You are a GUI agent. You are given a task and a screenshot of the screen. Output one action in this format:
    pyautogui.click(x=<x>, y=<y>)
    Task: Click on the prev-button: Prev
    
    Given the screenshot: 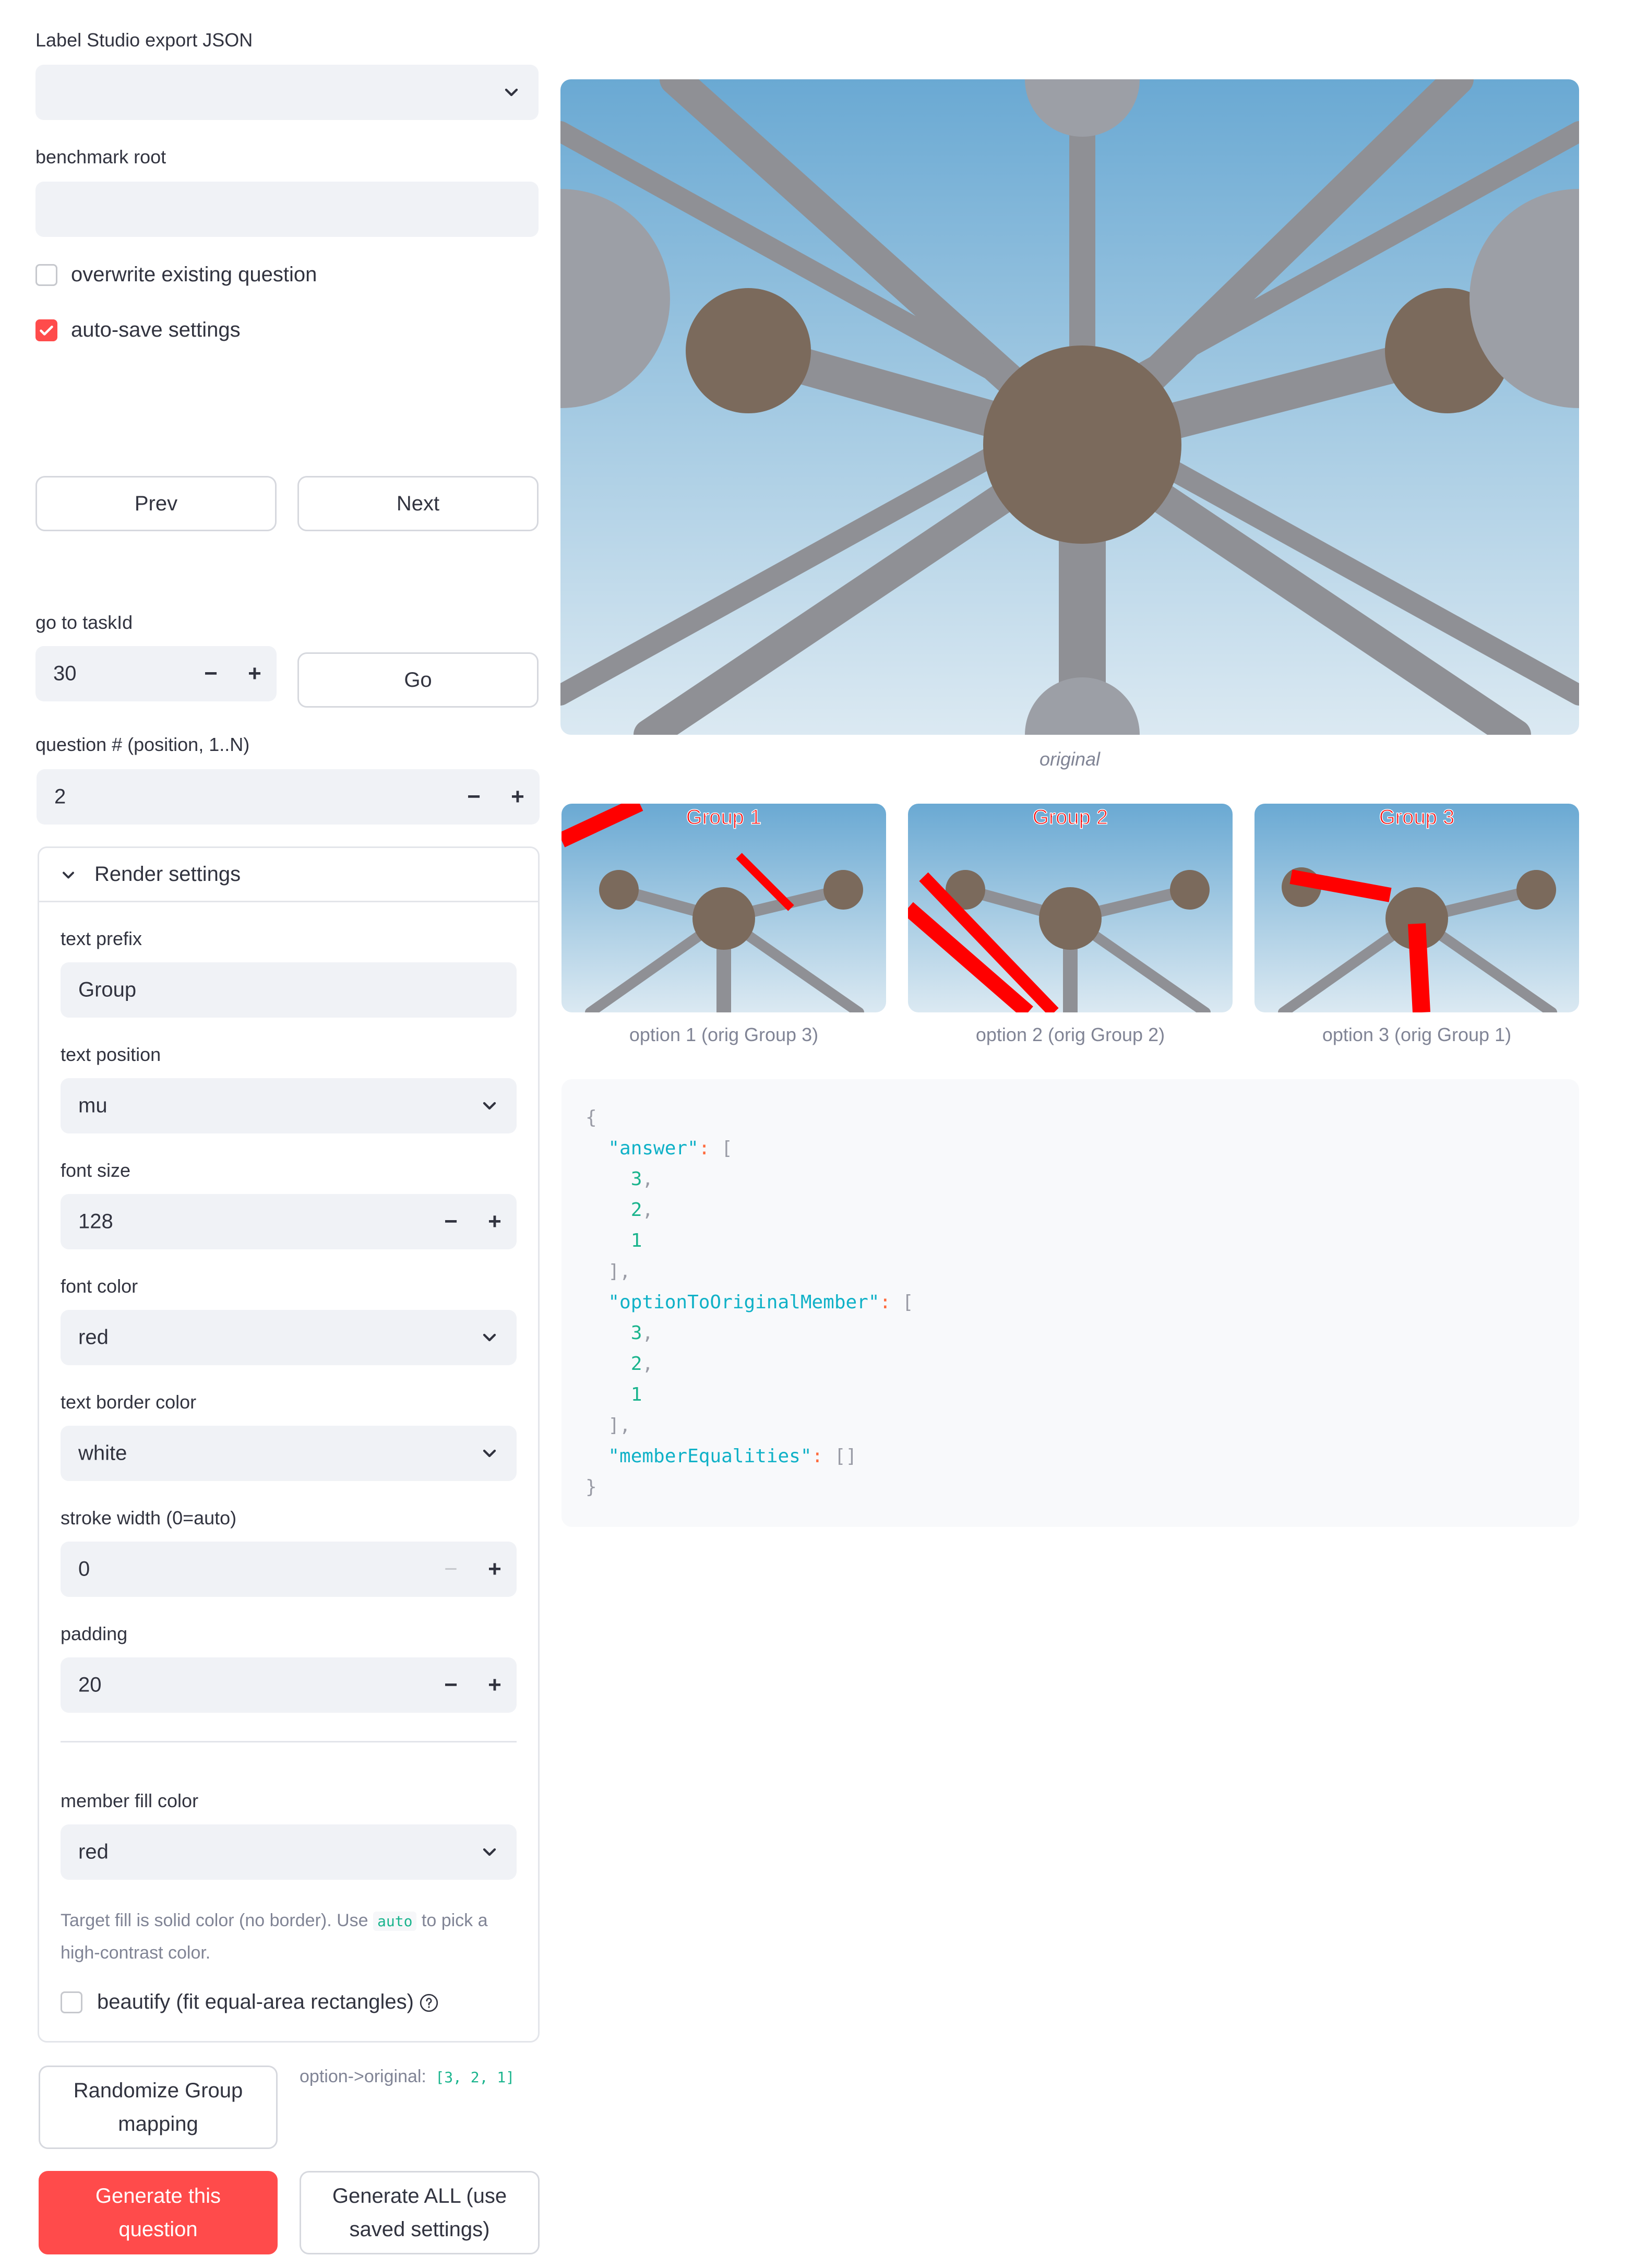 What is the action you would take?
    pyautogui.click(x=156, y=503)
    